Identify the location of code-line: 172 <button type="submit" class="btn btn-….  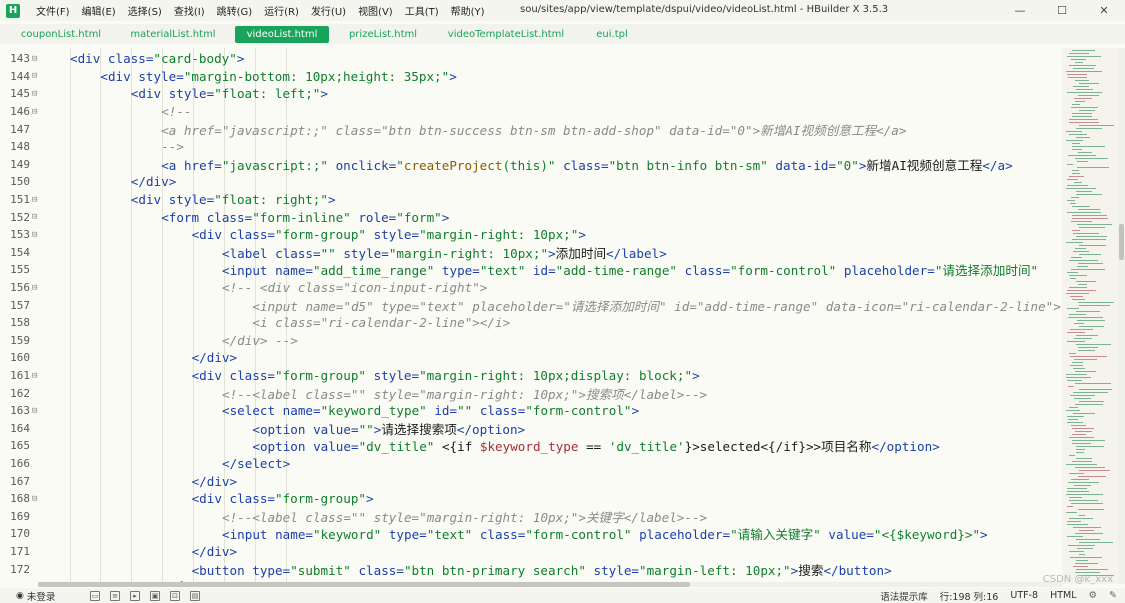
(531, 569).